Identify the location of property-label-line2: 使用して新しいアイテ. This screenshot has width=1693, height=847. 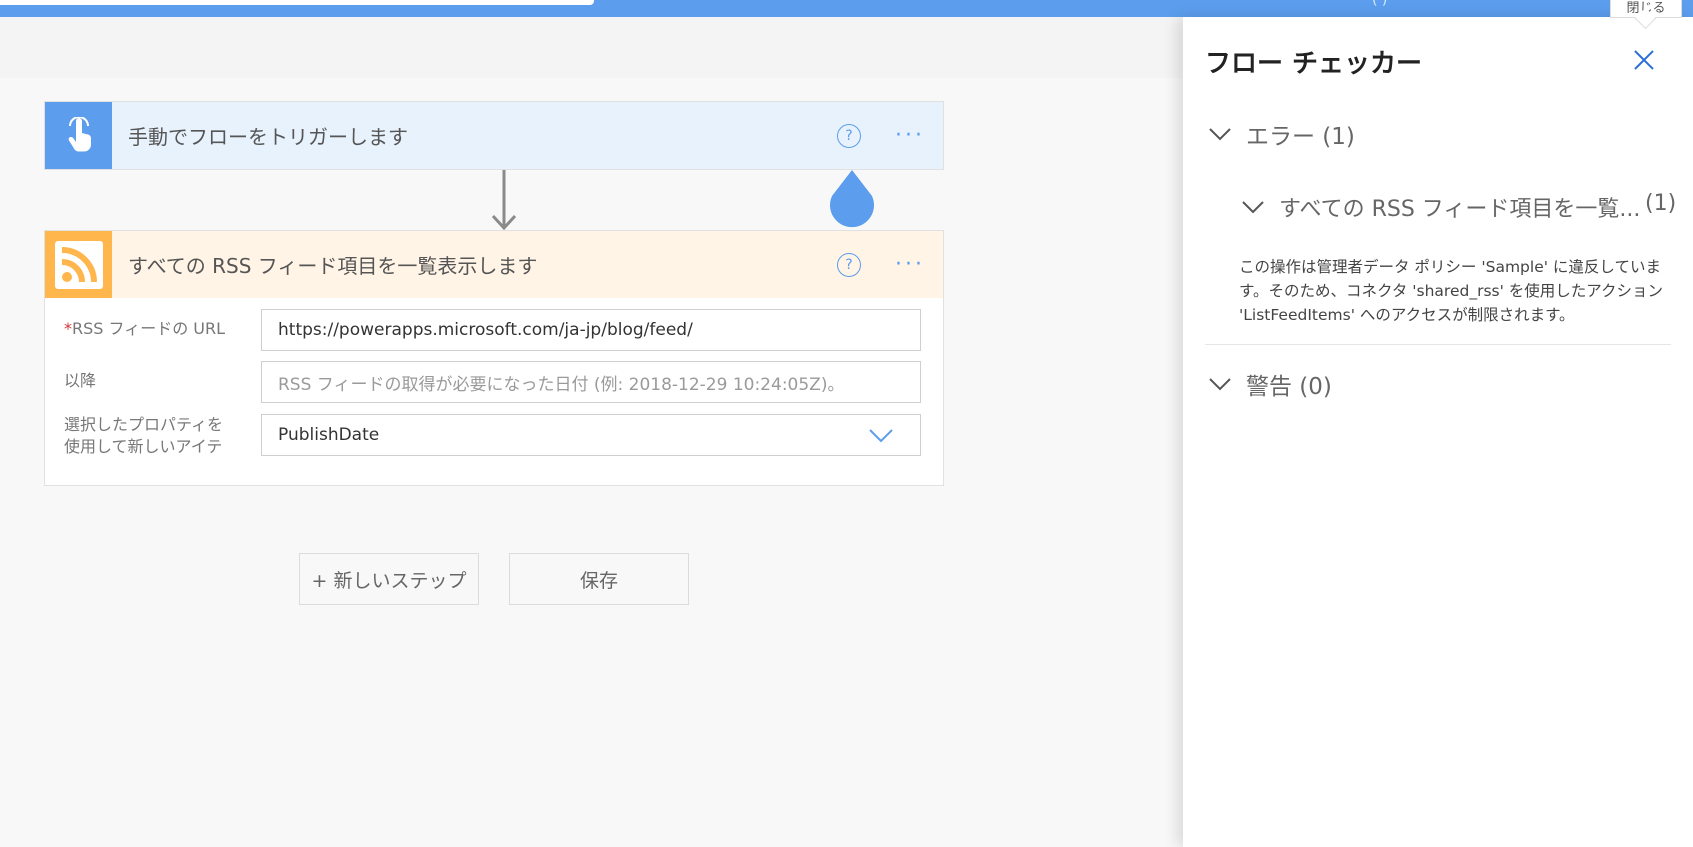
(143, 446).